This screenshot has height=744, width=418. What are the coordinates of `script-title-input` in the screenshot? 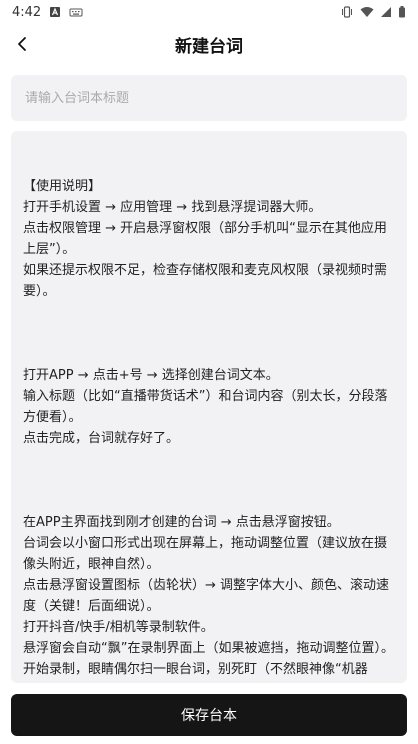 It's located at (209, 98).